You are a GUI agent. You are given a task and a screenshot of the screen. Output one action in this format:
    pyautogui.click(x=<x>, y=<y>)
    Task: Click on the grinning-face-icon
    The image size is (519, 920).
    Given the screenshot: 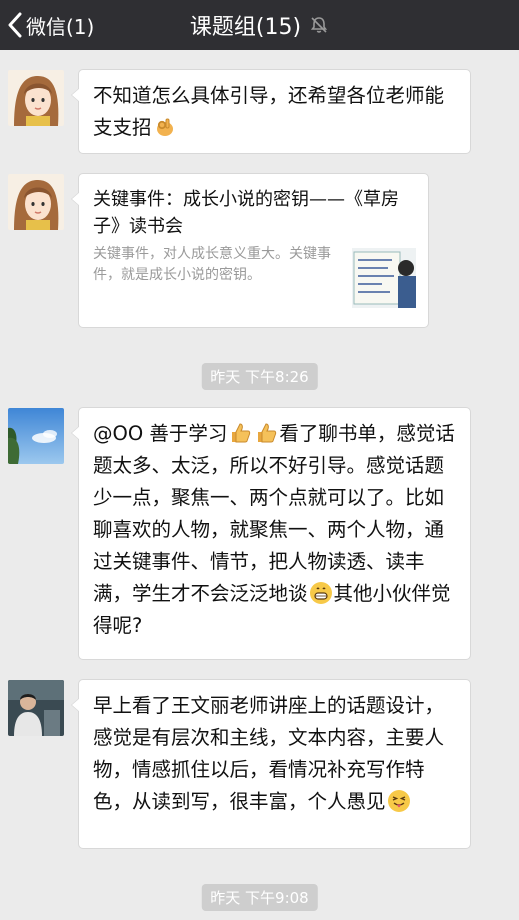 What is the action you would take?
    pyautogui.click(x=321, y=593)
    